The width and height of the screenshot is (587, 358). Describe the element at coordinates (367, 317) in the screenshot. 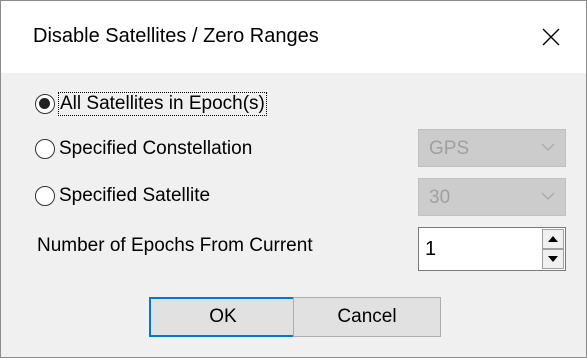

I see `cancel-button: Cancel` at that location.